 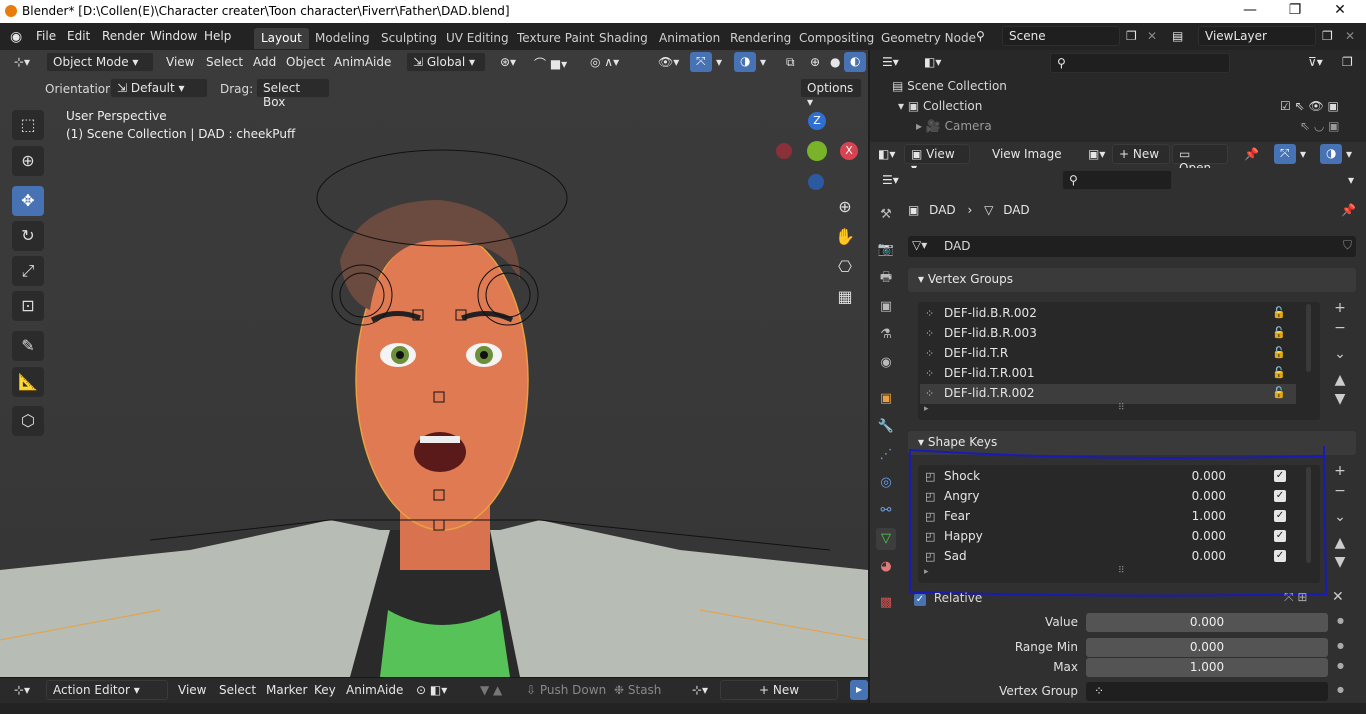 I want to click on wireframe-shading-icon: ⊕, so click(x=815, y=63).